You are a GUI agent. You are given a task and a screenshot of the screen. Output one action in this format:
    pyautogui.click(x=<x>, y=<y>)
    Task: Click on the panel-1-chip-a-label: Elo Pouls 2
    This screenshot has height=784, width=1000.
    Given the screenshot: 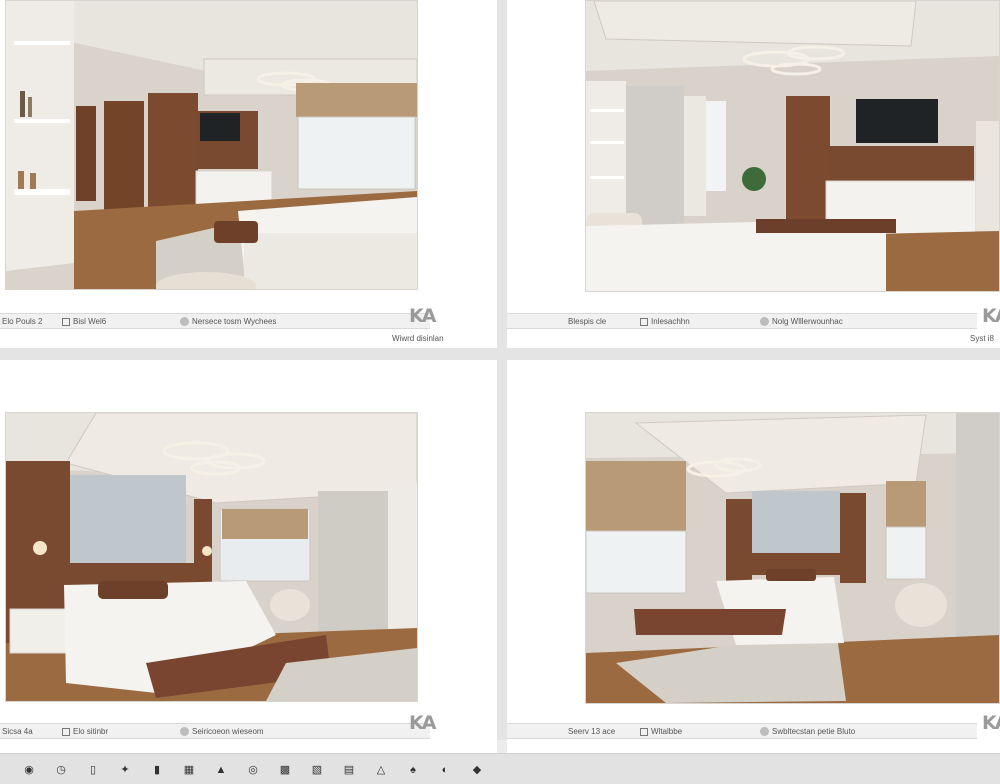 What is the action you would take?
    pyautogui.click(x=22, y=321)
    